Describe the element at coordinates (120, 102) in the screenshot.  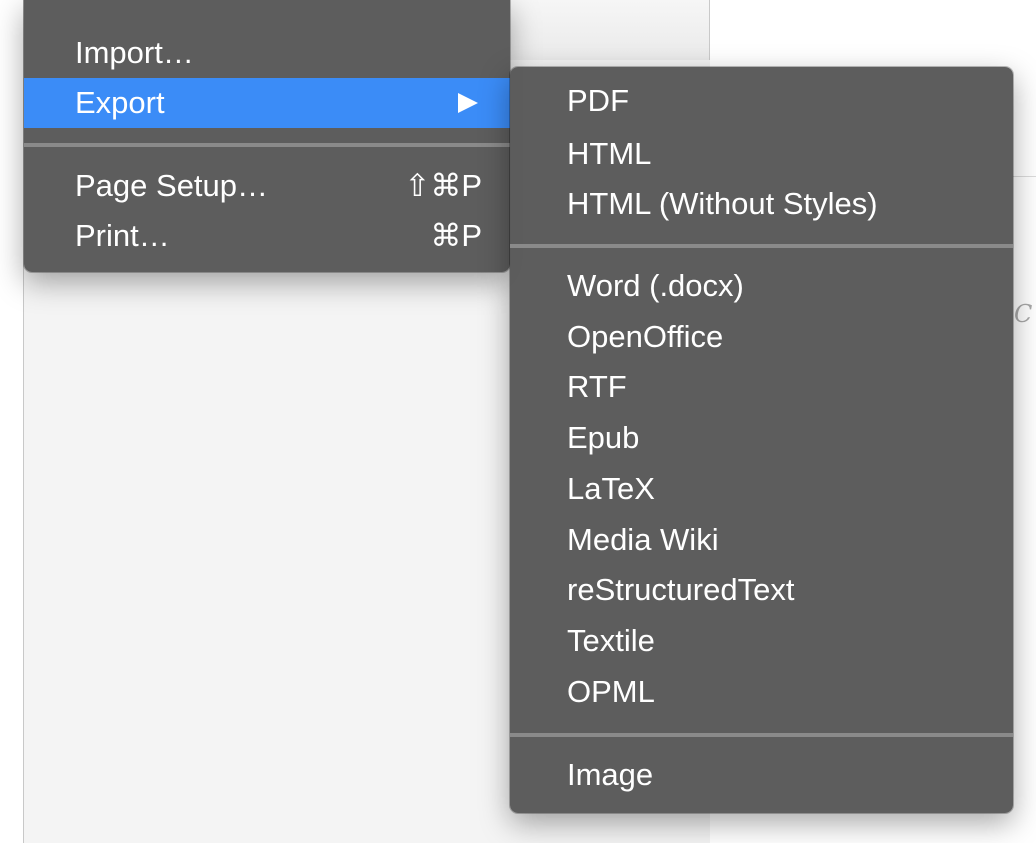
I see `menu-item-label: Export` at that location.